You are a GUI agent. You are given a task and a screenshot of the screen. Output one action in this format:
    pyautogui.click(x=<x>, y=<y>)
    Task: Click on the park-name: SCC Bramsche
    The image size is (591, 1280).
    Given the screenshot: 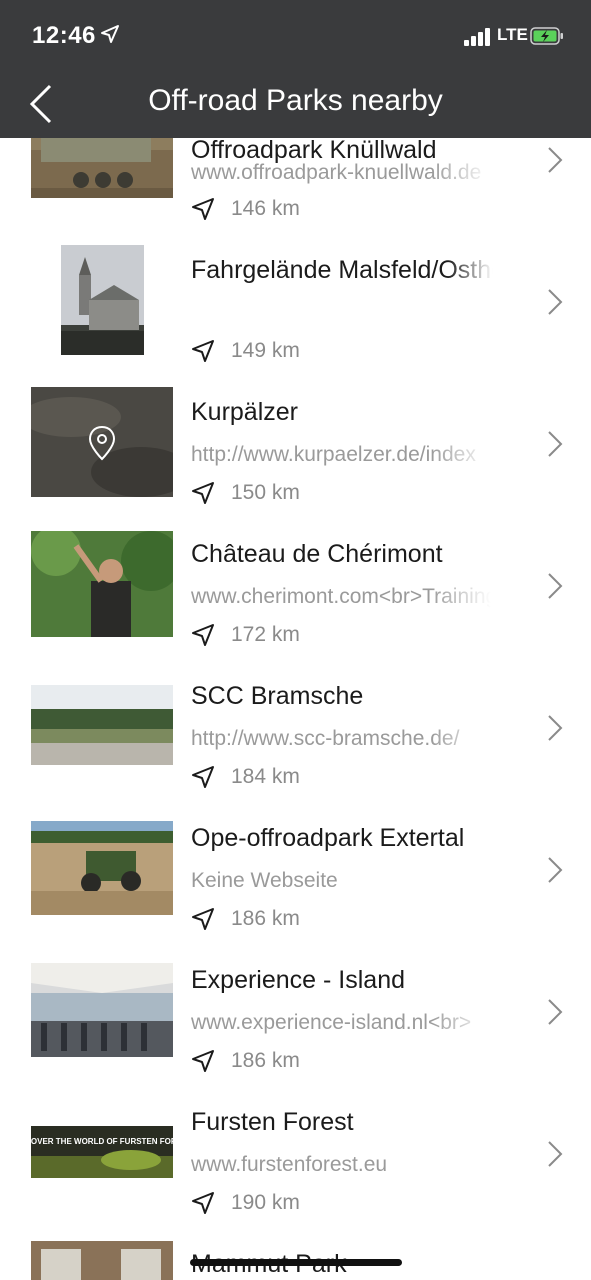 What is the action you would take?
    pyautogui.click(x=277, y=696)
    